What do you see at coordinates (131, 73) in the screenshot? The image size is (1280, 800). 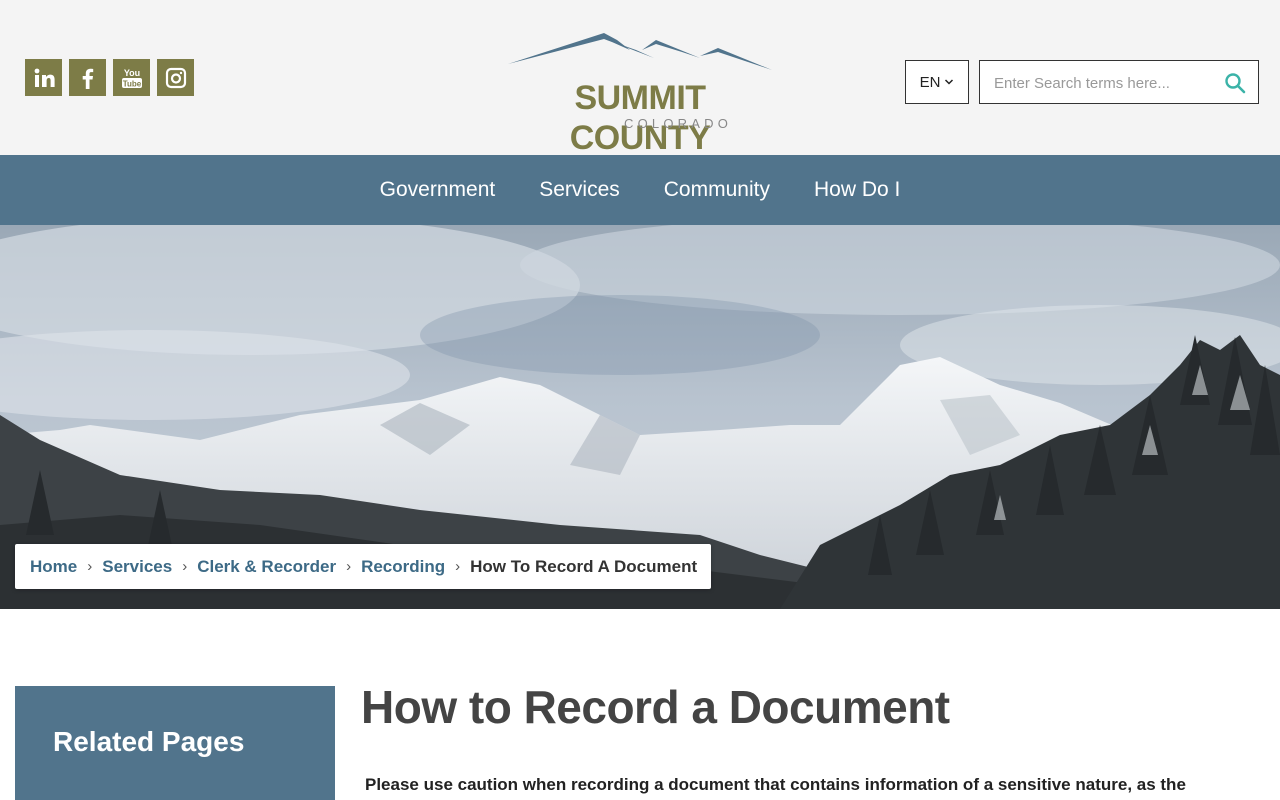 I see `svg-text: You` at bounding box center [131, 73].